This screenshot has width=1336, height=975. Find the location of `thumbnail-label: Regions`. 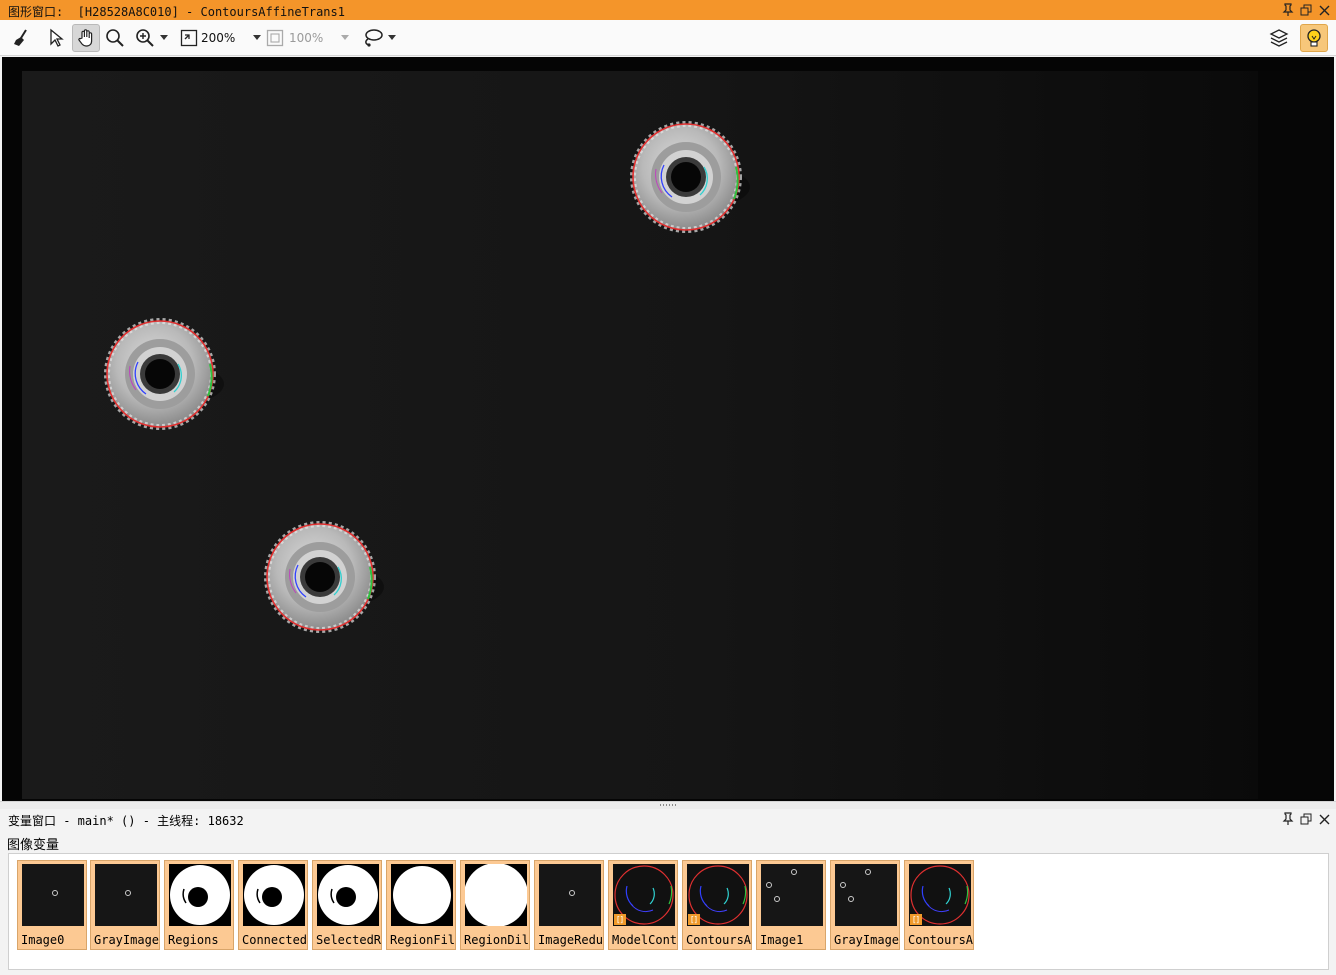

thumbnail-label: Regions is located at coordinates (193, 940).